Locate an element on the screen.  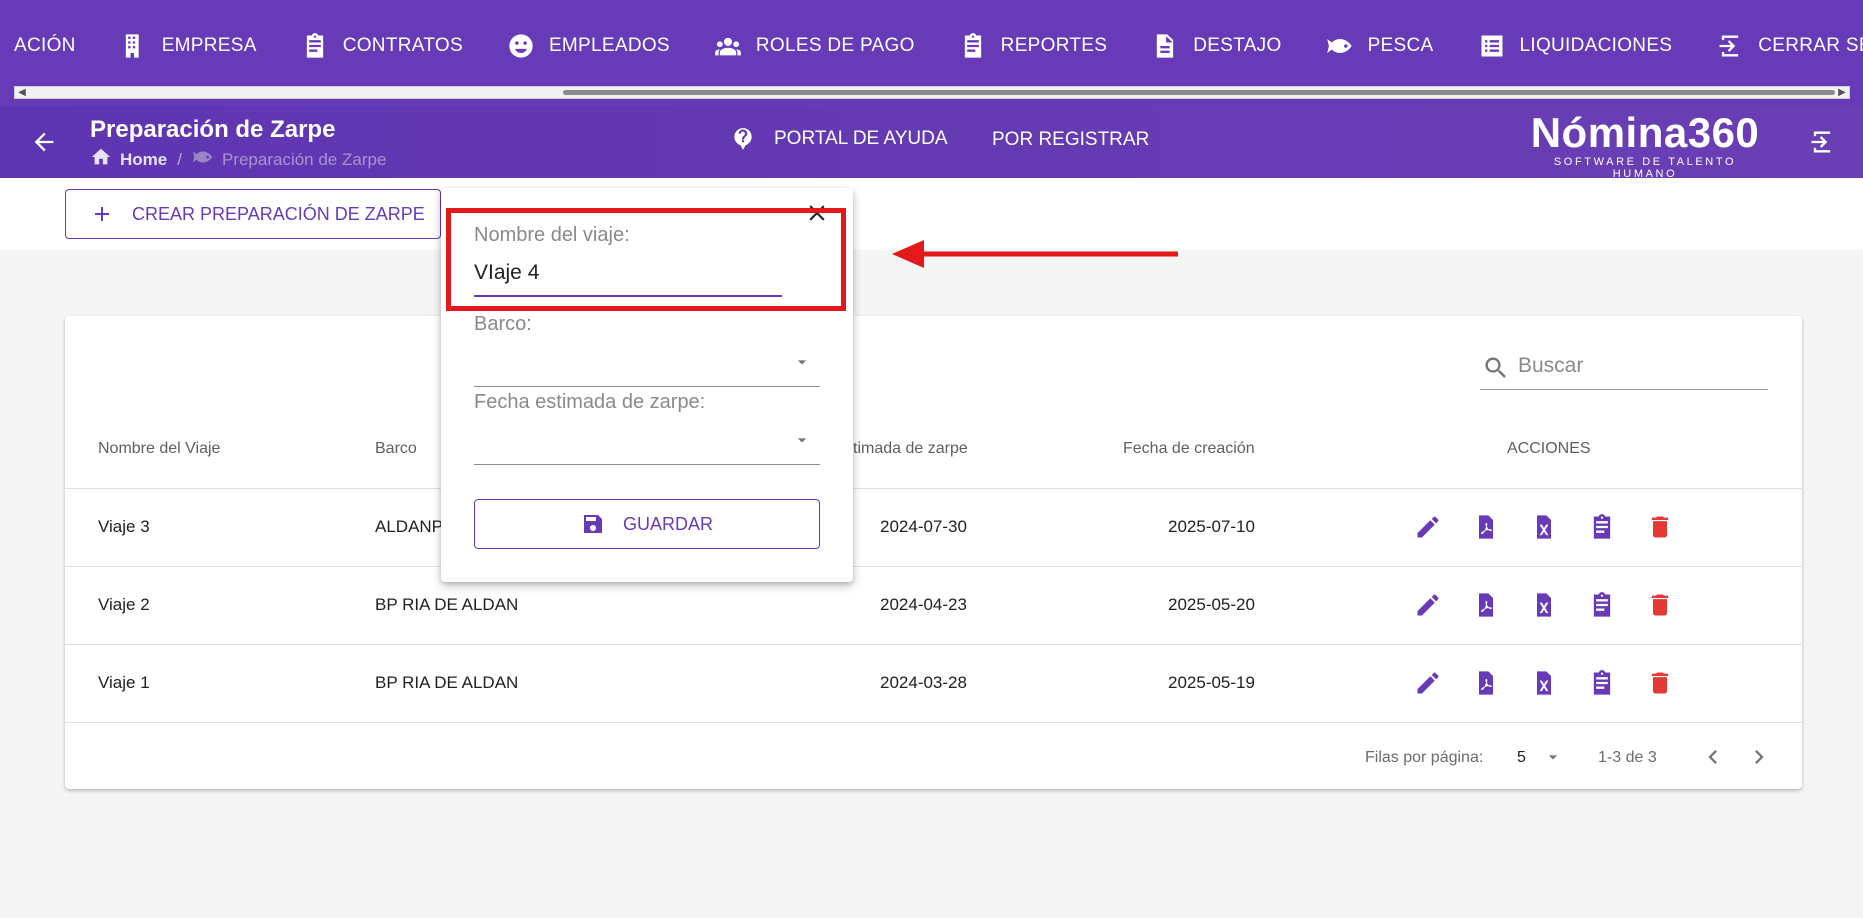
list-icon is located at coordinates (1491, 46).